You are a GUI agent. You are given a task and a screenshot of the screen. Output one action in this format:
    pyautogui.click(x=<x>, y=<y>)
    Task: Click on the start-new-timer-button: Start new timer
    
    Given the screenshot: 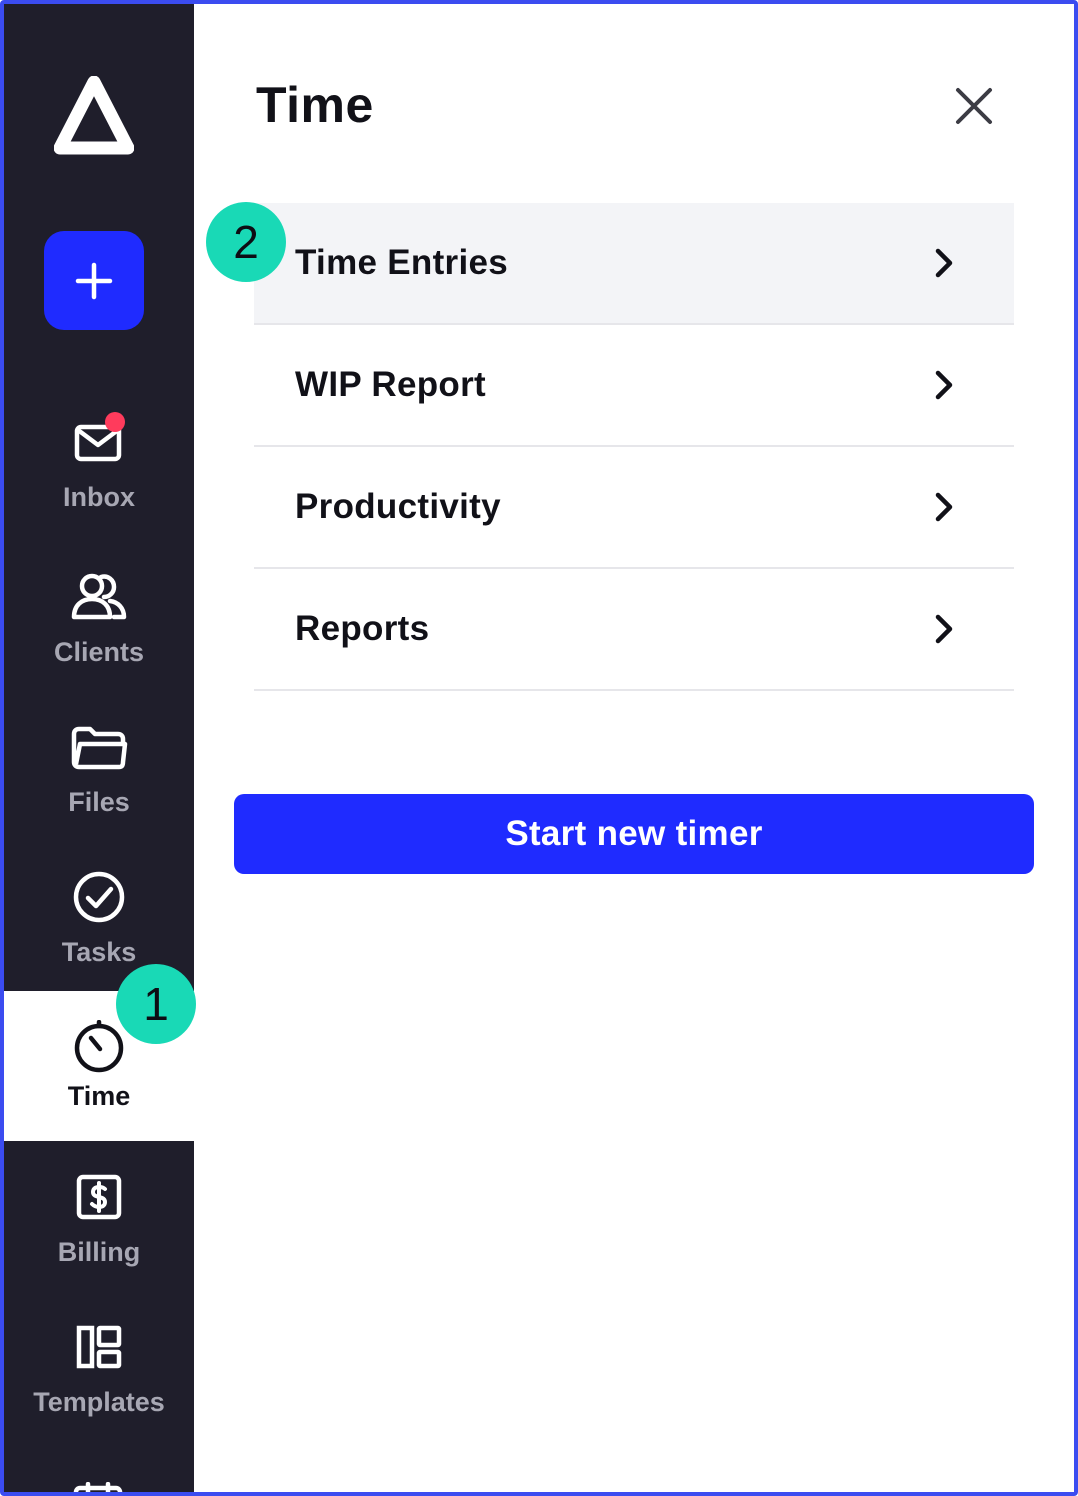 What is the action you would take?
    pyautogui.click(x=634, y=834)
    